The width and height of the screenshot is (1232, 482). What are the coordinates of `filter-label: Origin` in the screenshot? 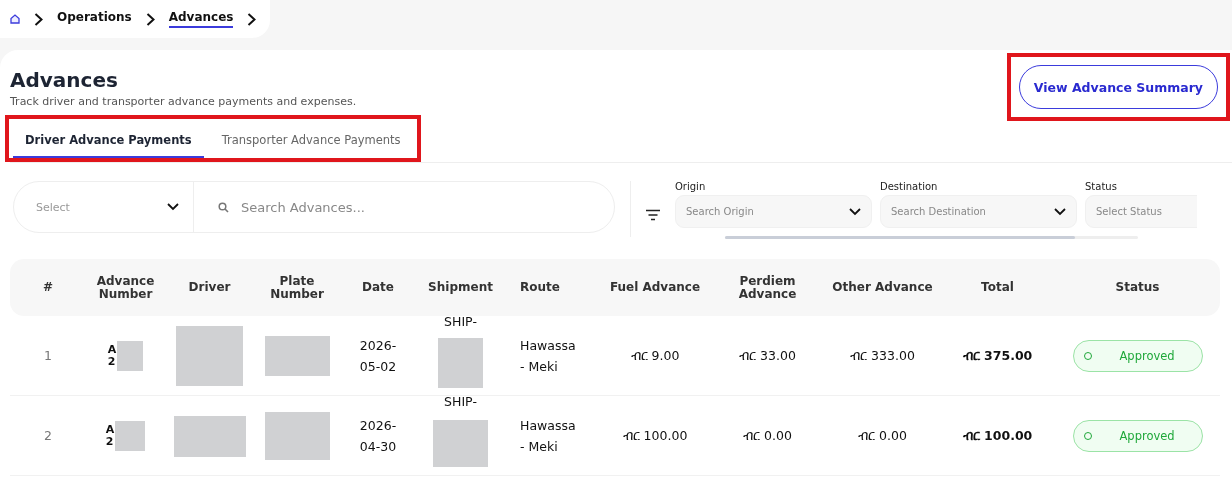 It's located at (691, 186).